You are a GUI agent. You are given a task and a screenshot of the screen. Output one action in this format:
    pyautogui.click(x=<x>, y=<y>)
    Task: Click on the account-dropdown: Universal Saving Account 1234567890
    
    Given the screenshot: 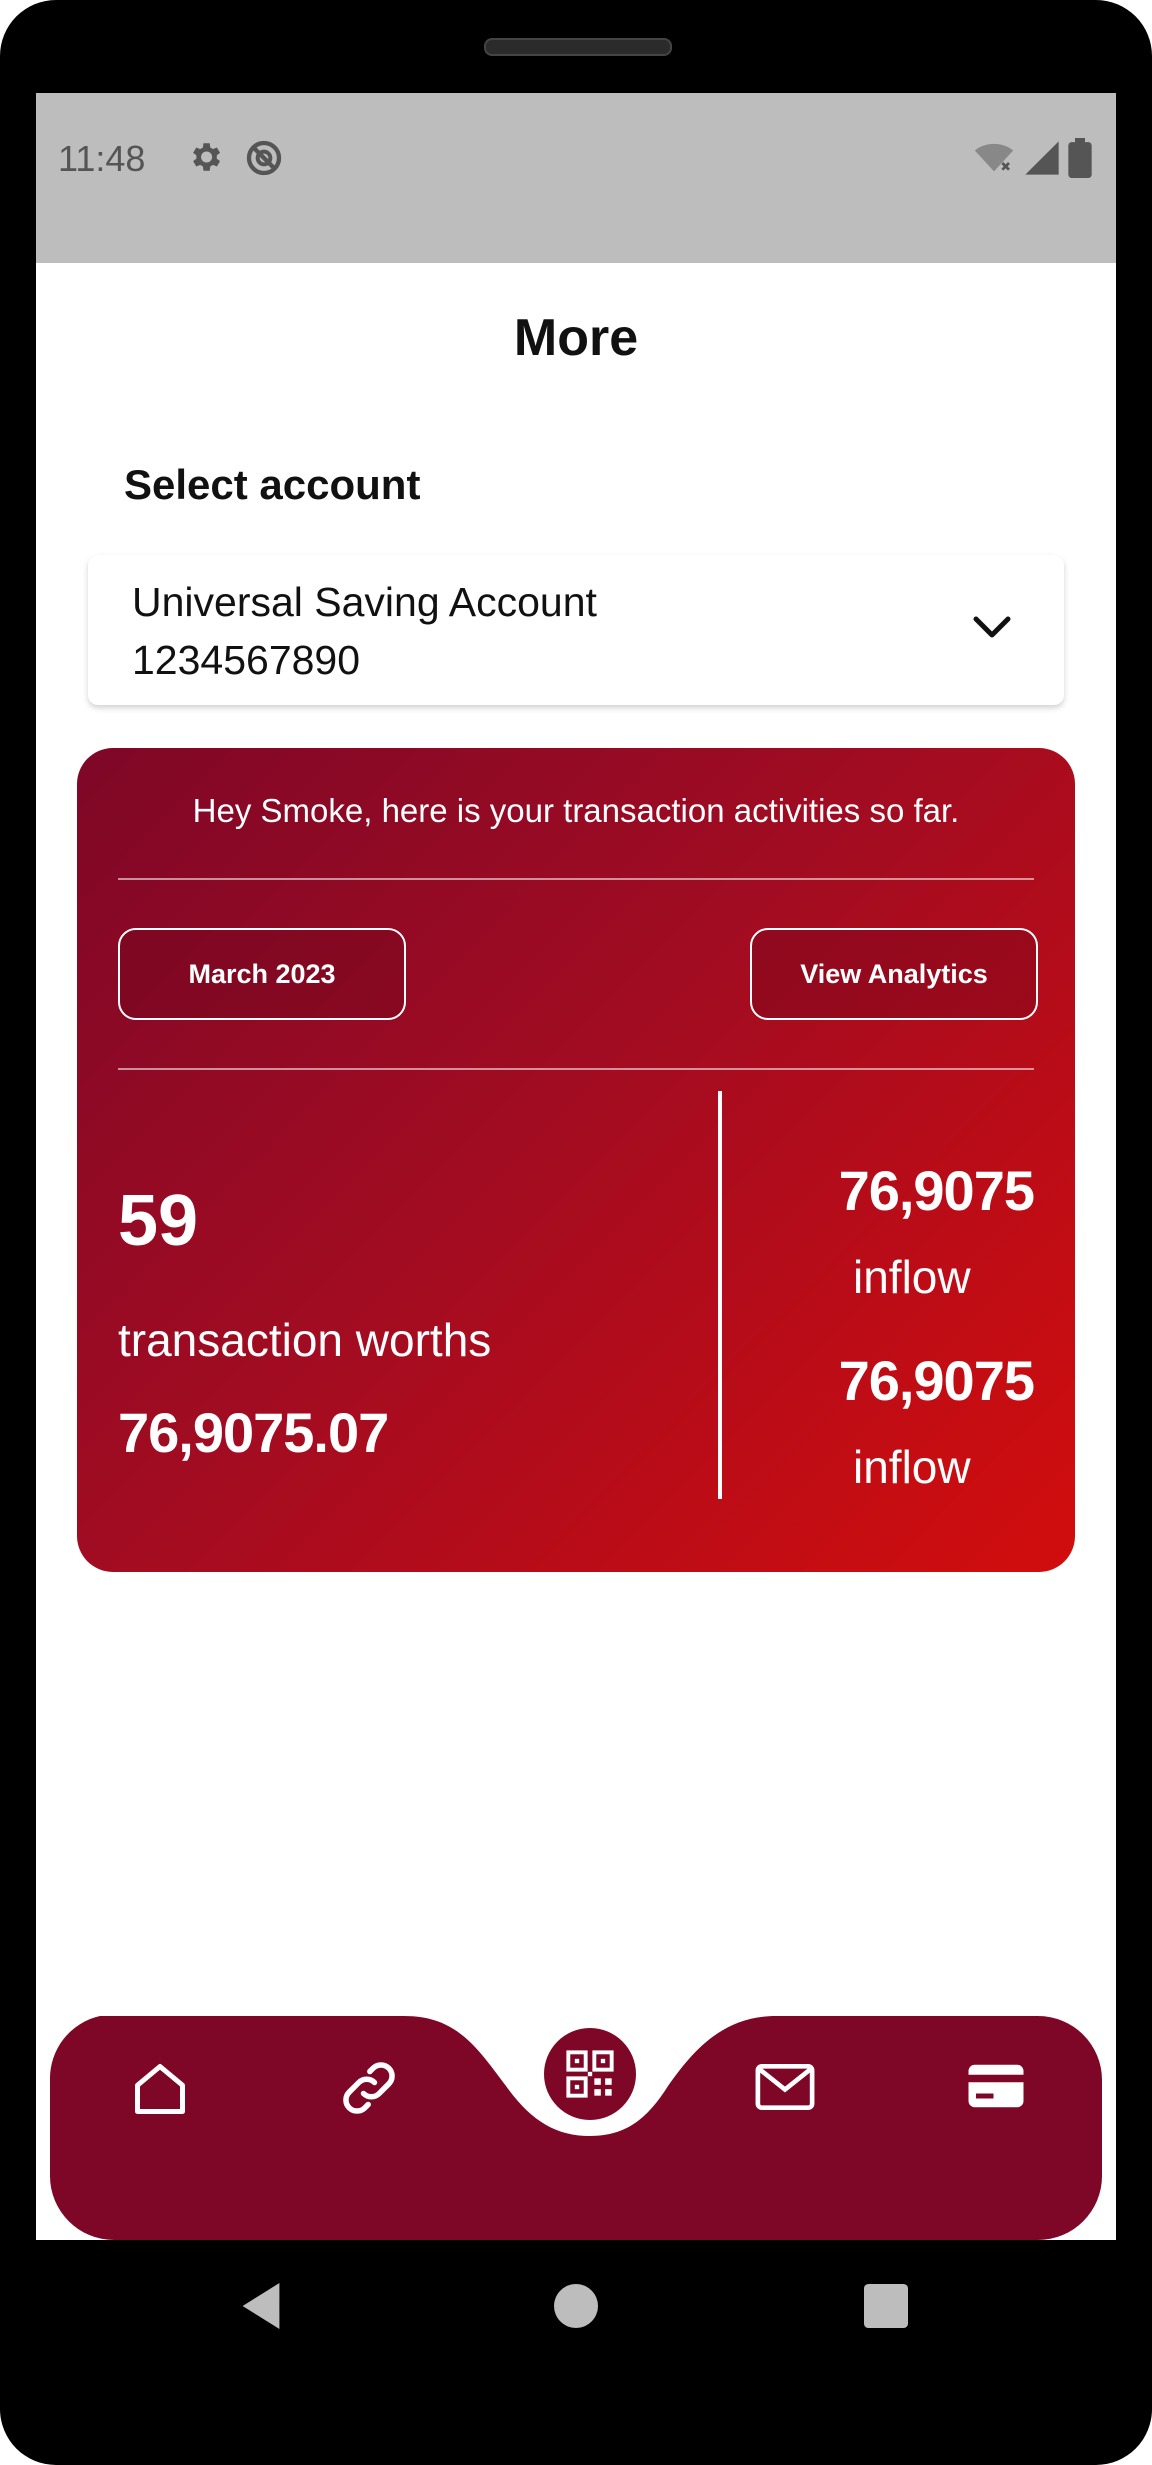 What is the action you would take?
    pyautogui.click(x=576, y=630)
    